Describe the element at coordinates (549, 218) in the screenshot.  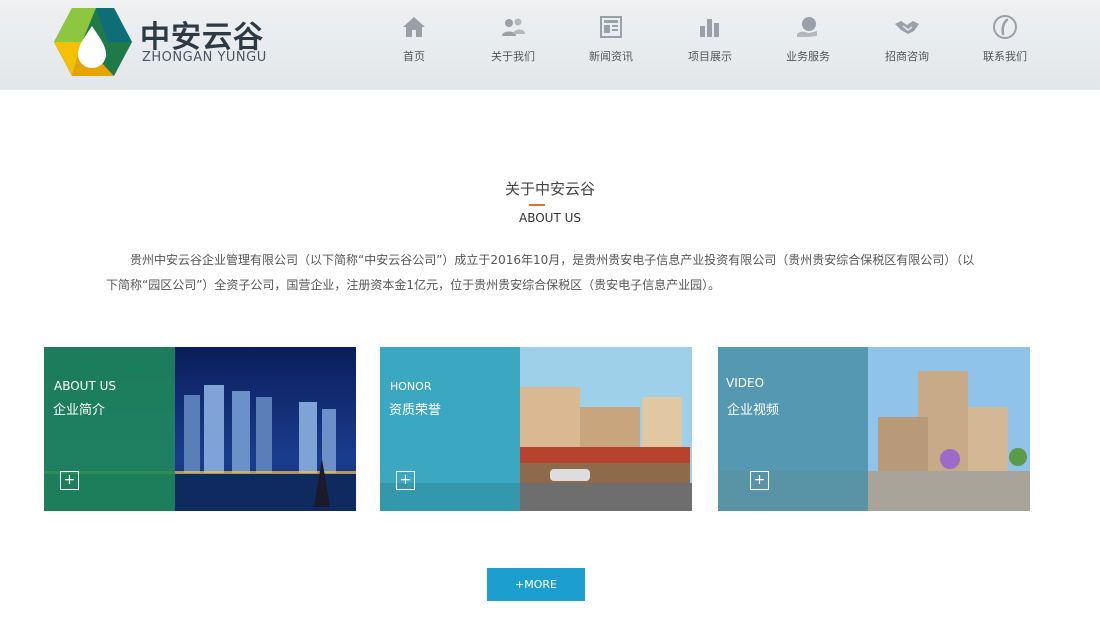
I see `section-subtitle: ABOUT US` at that location.